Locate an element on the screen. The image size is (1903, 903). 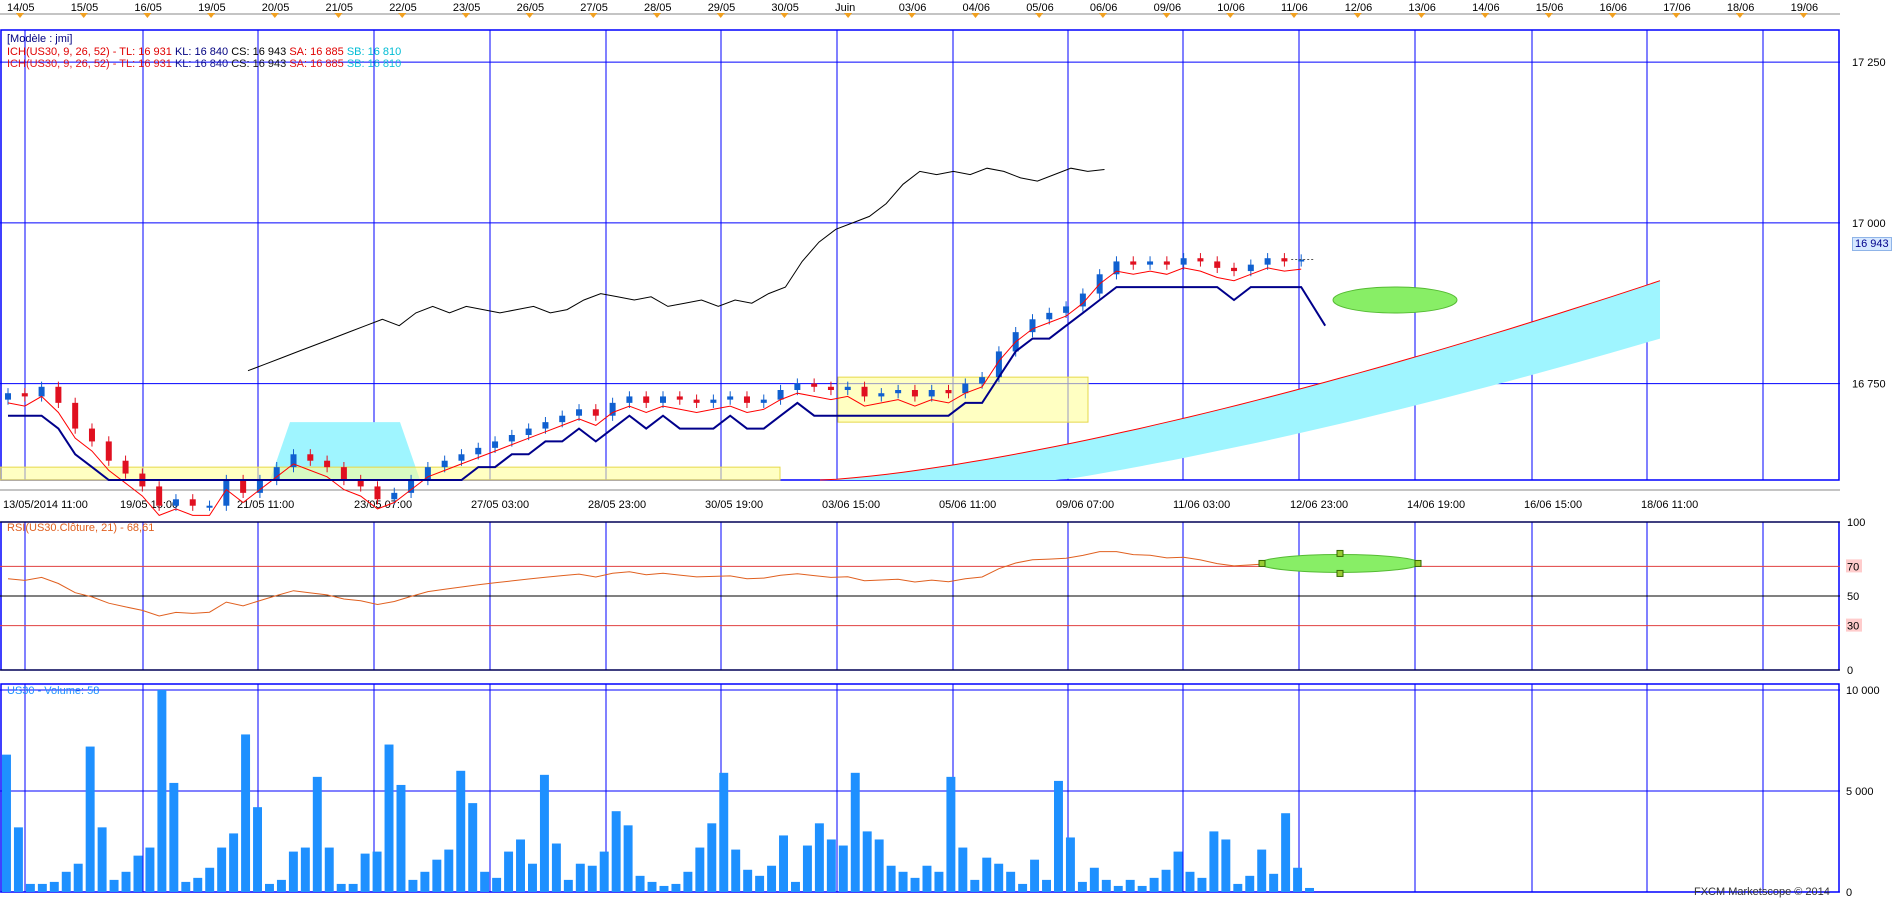
rsi-axis-tick: 70 is located at coordinates (1853, 567).